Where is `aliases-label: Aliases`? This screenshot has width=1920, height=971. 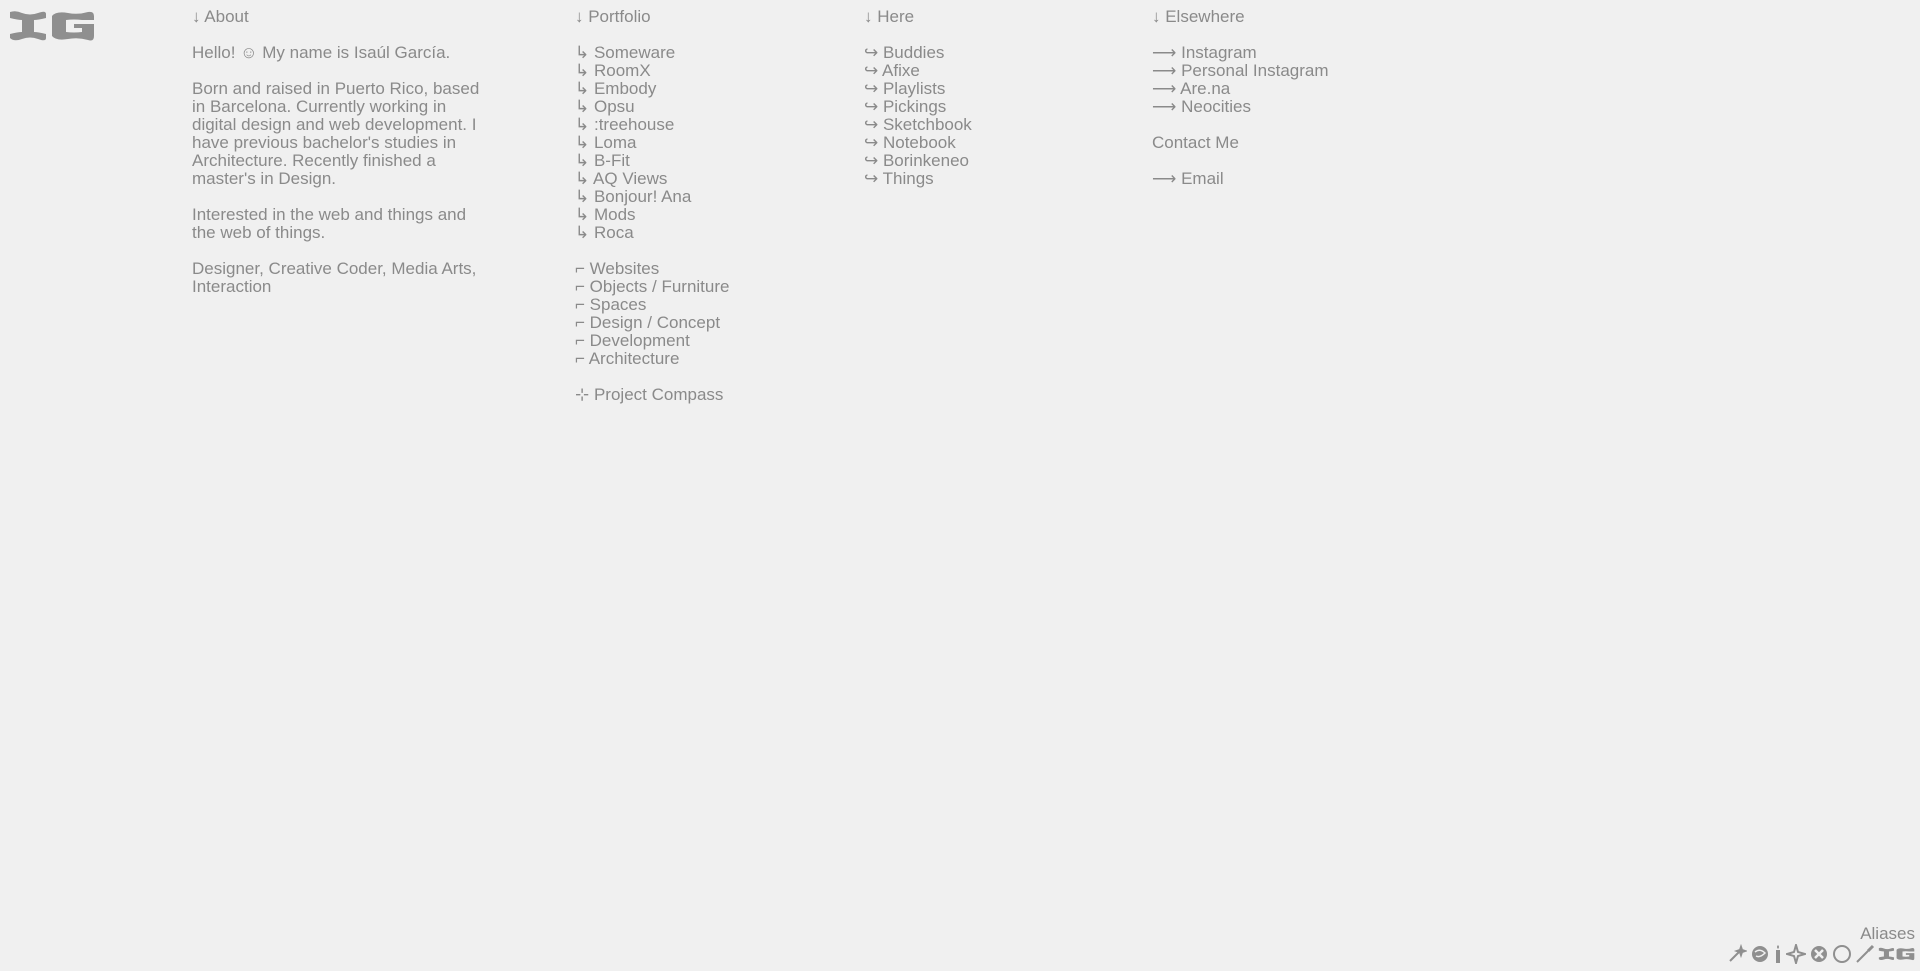
aliases-label: Aliases is located at coordinates (1887, 933).